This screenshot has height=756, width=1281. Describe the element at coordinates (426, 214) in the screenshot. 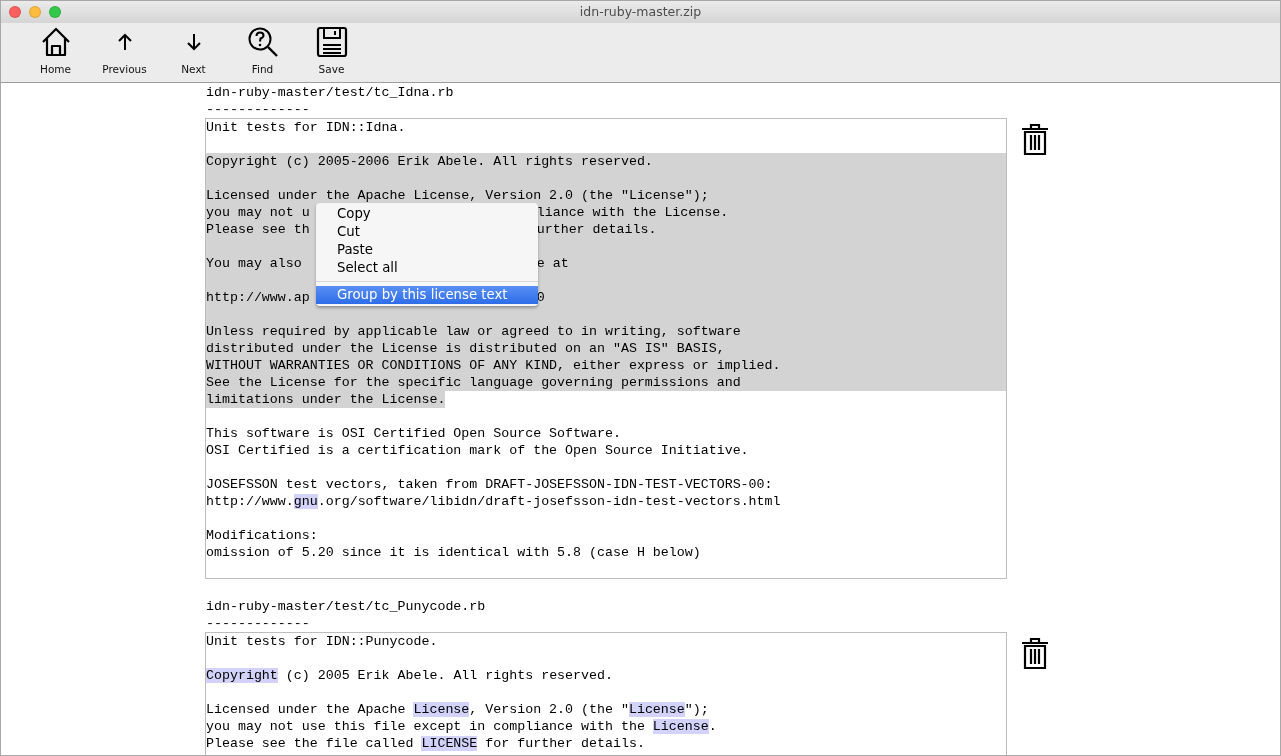

I see `menu-item: Copy` at that location.